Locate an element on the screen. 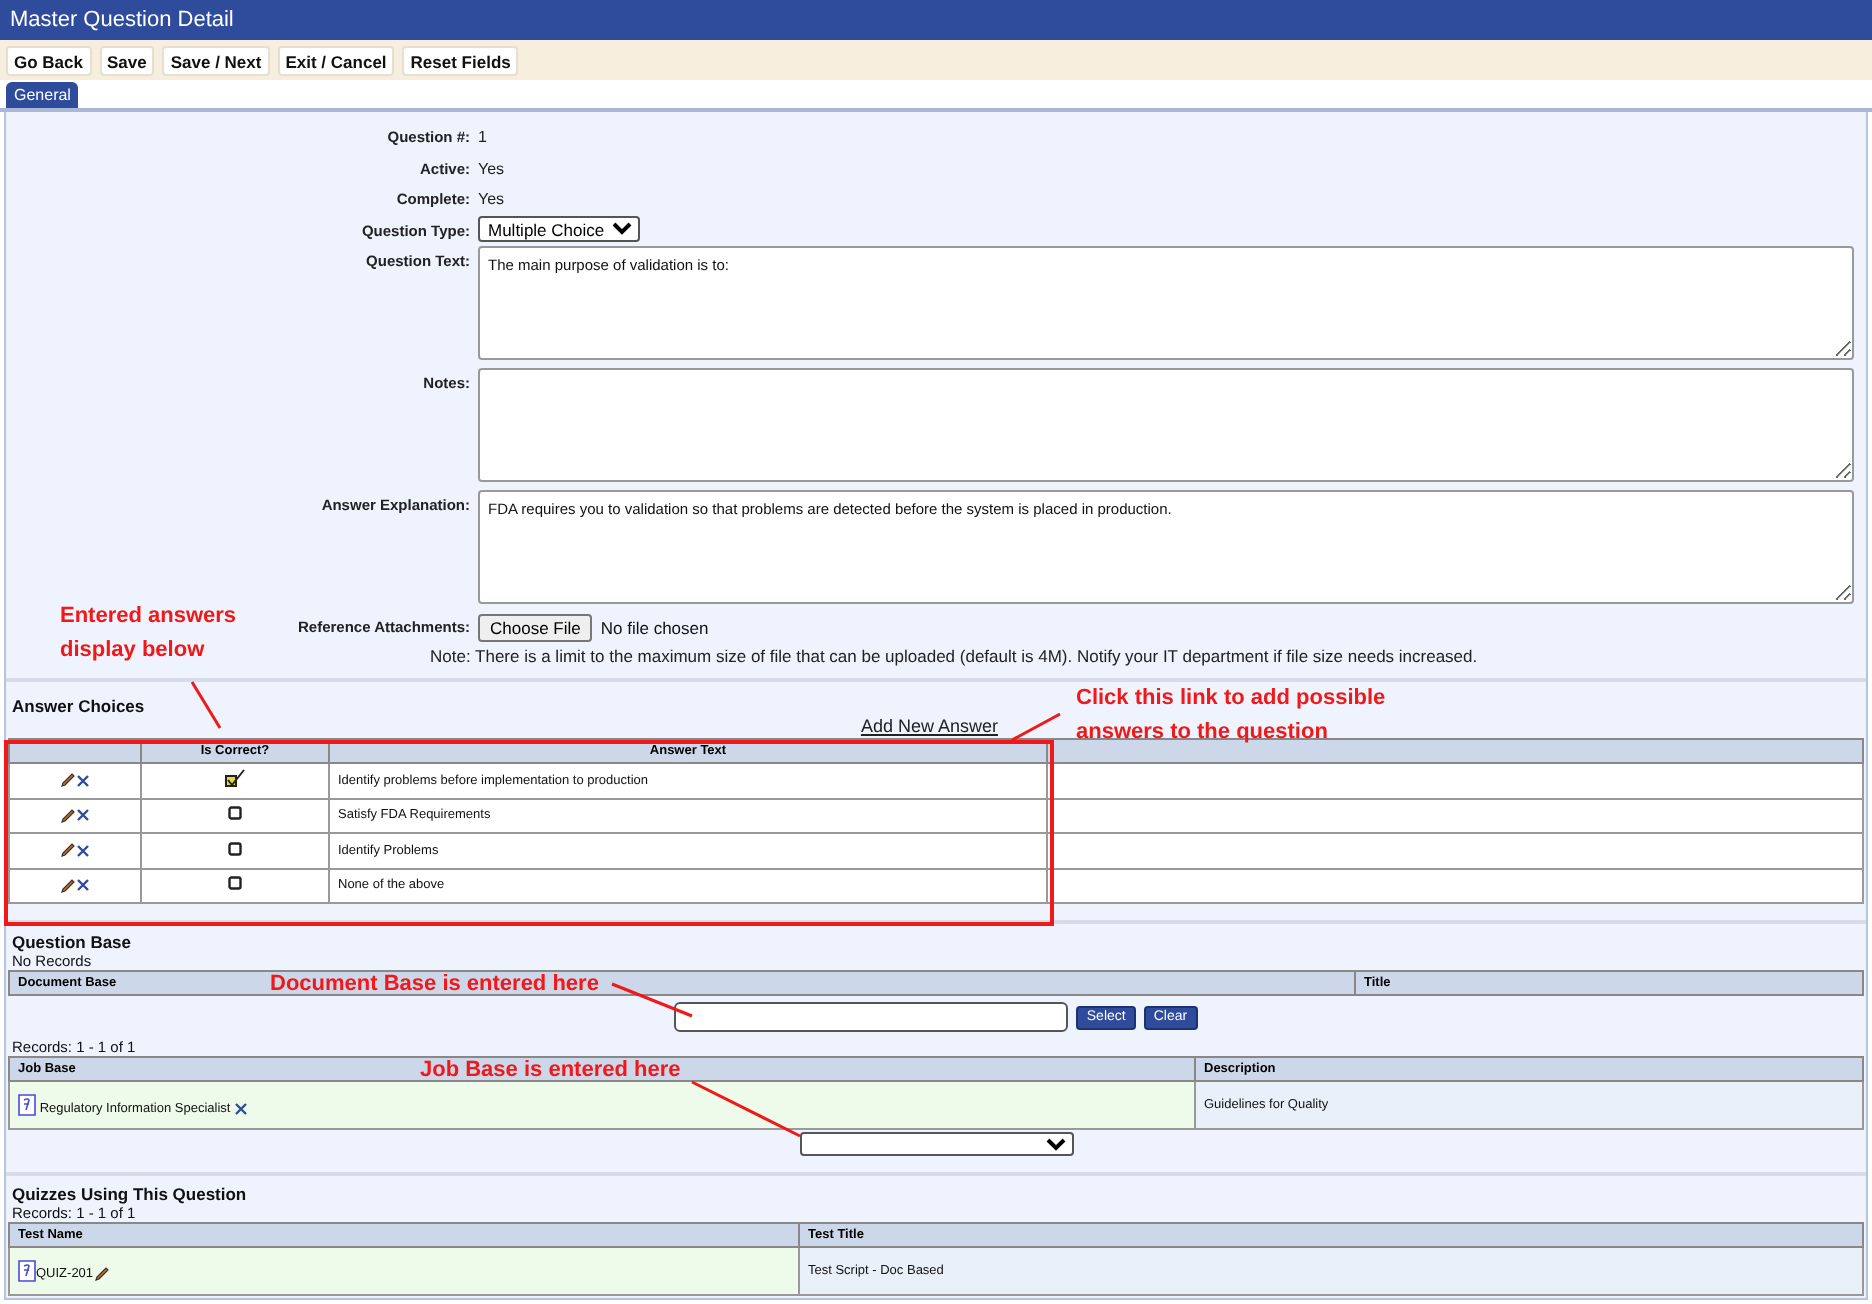 Image resolution: width=1872 pixels, height=1304 pixels. field-value: 1 is located at coordinates (483, 136).